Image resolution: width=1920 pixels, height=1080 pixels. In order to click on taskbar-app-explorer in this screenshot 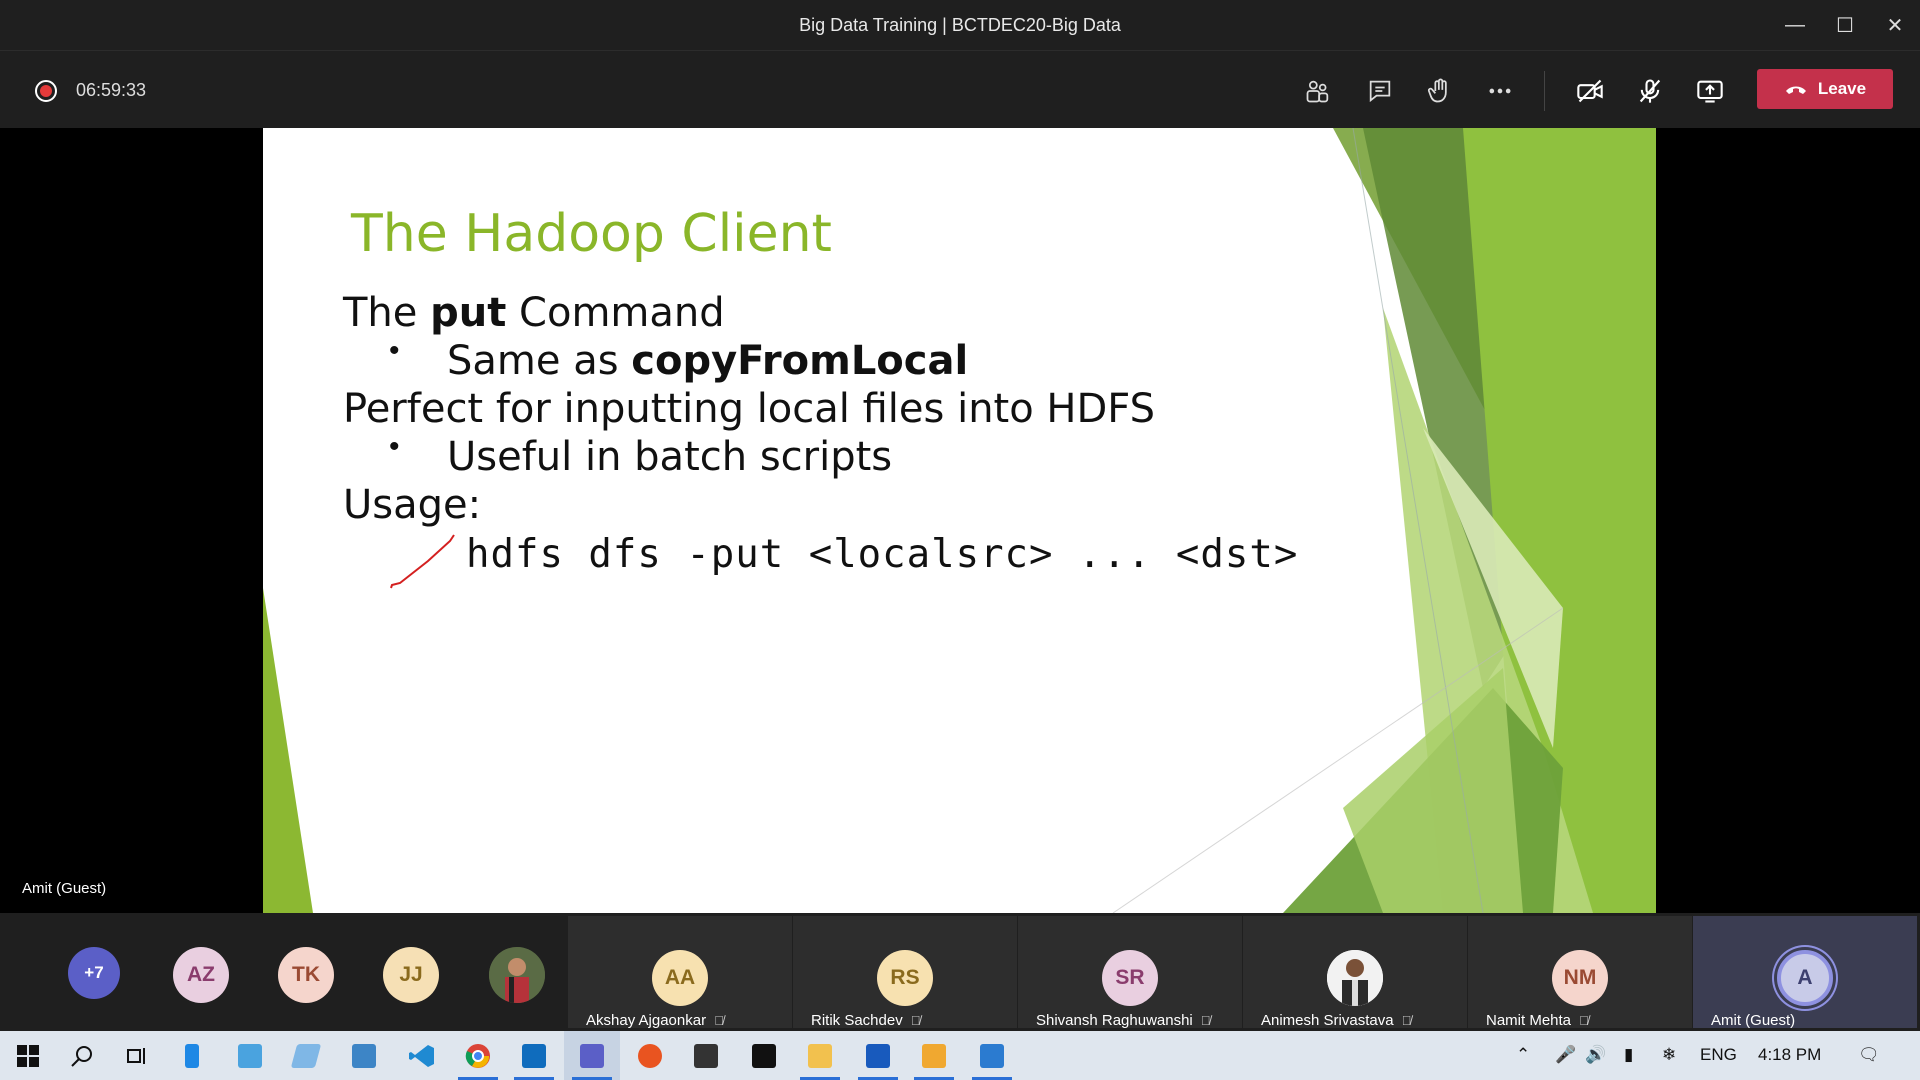, I will do `click(820, 1055)`.